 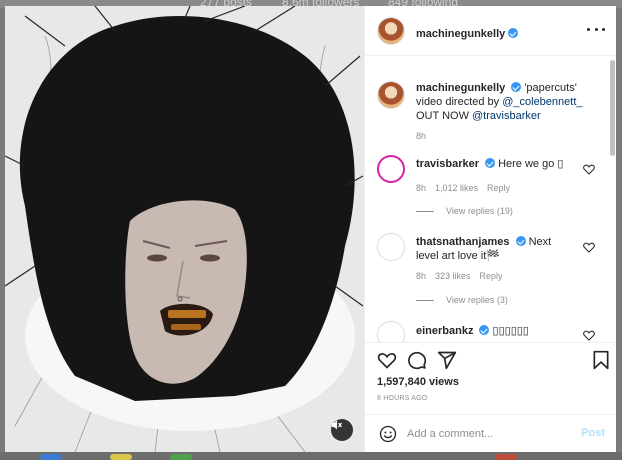 What do you see at coordinates (460, 88) in the screenshot?
I see `caption-username: machinegunkelly` at bounding box center [460, 88].